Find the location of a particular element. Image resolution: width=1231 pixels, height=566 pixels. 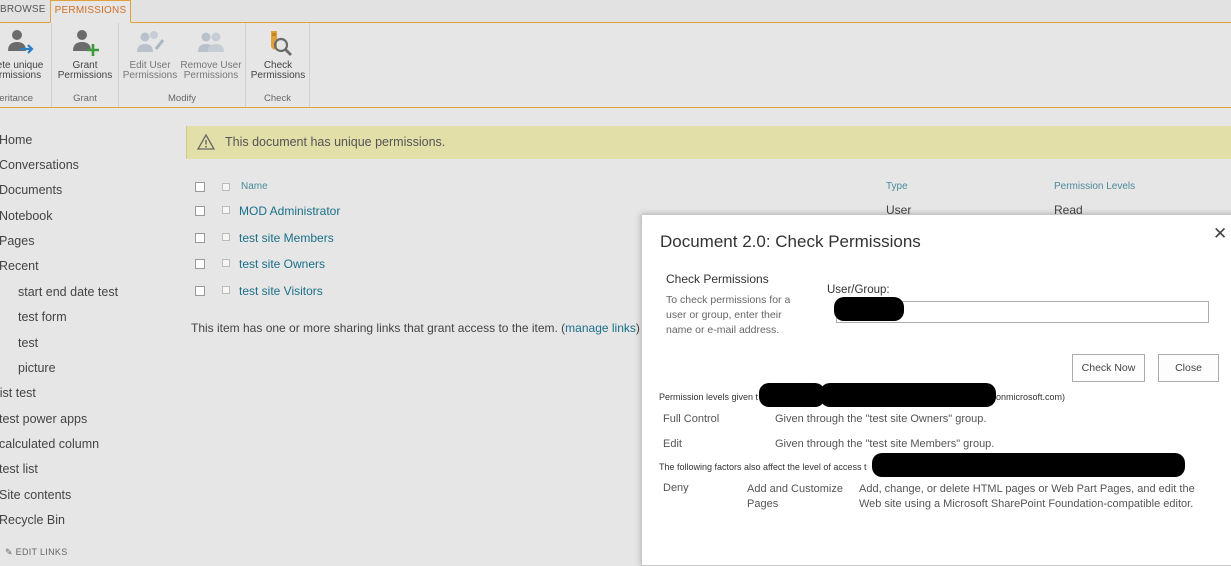

select-all-checkbox is located at coordinates (200, 187).